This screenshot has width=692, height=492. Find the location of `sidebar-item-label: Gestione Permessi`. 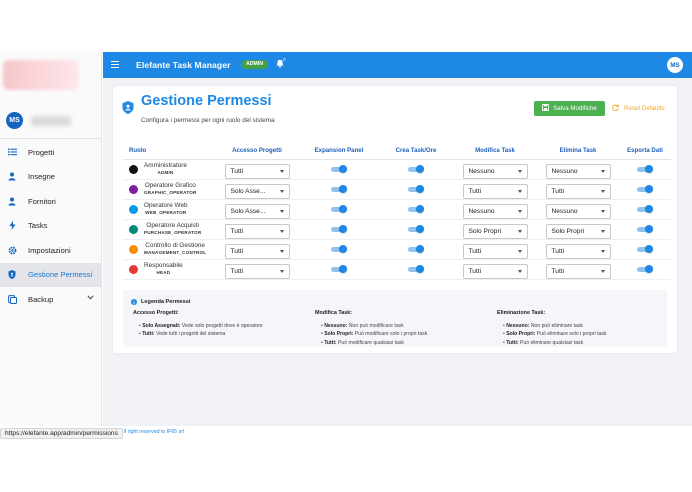

sidebar-item-label: Gestione Permessi is located at coordinates (60, 275).